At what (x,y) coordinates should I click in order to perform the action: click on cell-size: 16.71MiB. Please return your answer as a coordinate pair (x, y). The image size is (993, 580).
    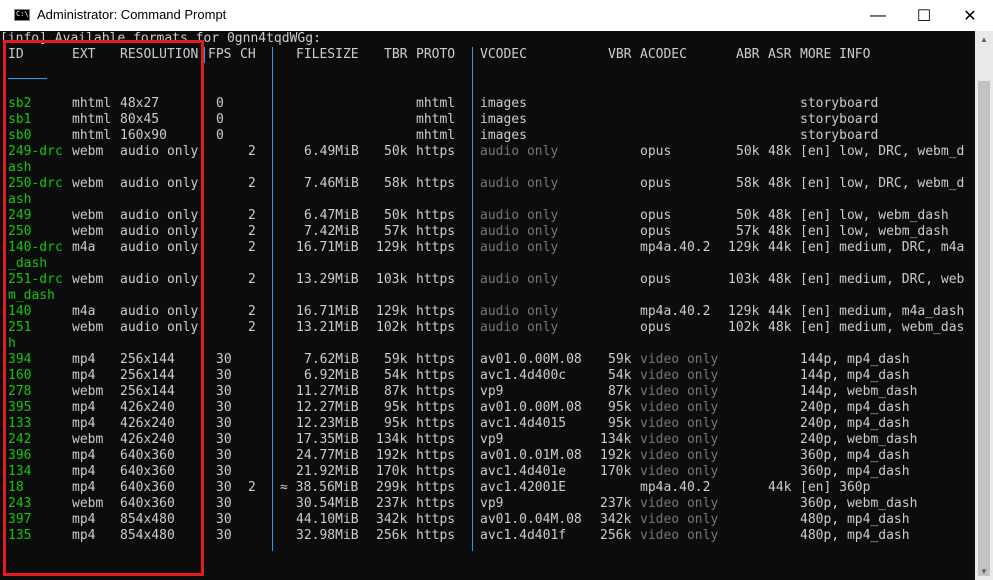
    Looking at the image, I should click on (327, 311).